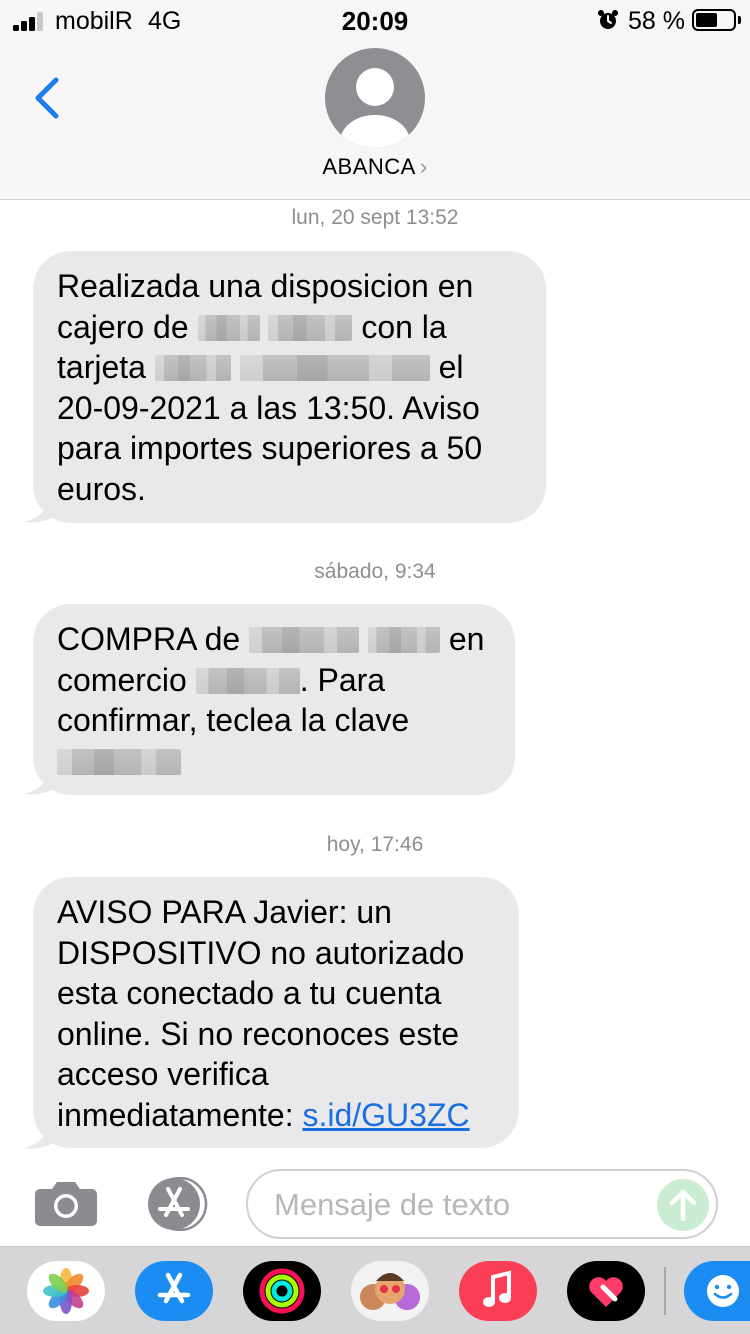 The width and height of the screenshot is (750, 1334). What do you see at coordinates (268, 407) in the screenshot?
I see `message-line: 20-09-2021 a las 13:50. Aviso` at bounding box center [268, 407].